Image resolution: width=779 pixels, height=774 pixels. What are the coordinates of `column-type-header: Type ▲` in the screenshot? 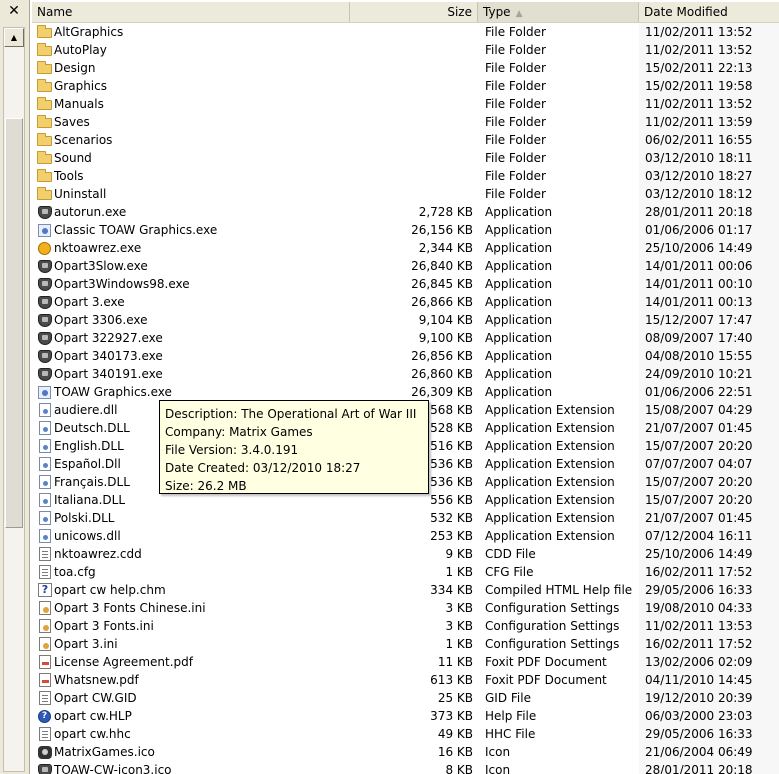 It's located at (558, 12).